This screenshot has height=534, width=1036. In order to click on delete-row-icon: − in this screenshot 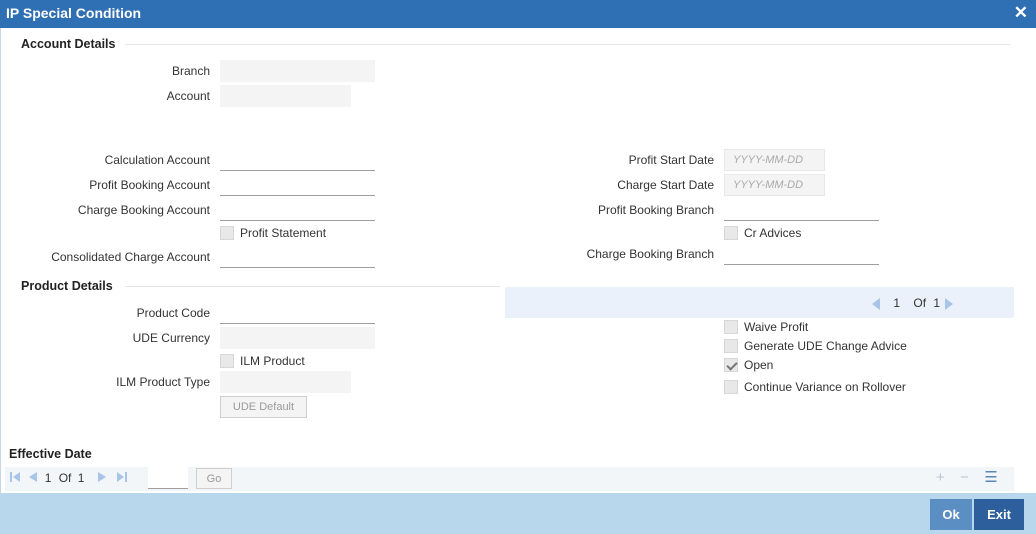, I will do `click(964, 477)`.